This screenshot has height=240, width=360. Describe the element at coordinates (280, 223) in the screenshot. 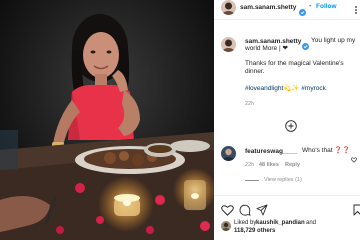

I see `likes-user: kaushik_pandian` at that location.